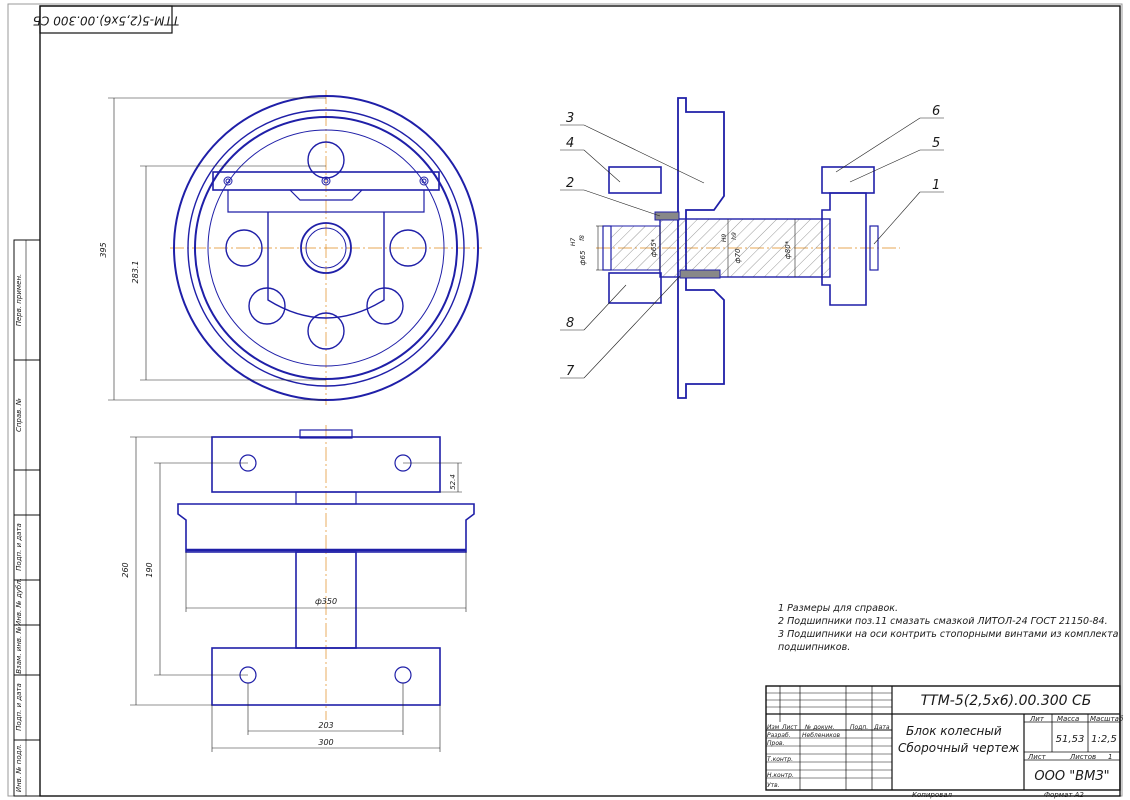  What do you see at coordinates (936, 143) in the screenshot?
I see `callout-5: 5` at bounding box center [936, 143].